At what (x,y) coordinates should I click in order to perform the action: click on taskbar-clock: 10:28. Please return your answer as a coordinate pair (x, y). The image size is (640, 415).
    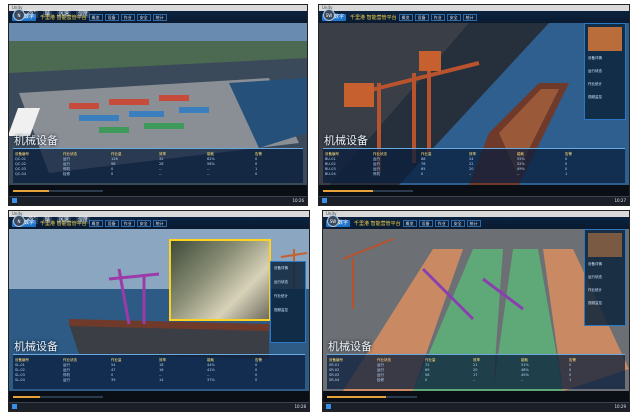
    Looking at the image, I should click on (300, 406).